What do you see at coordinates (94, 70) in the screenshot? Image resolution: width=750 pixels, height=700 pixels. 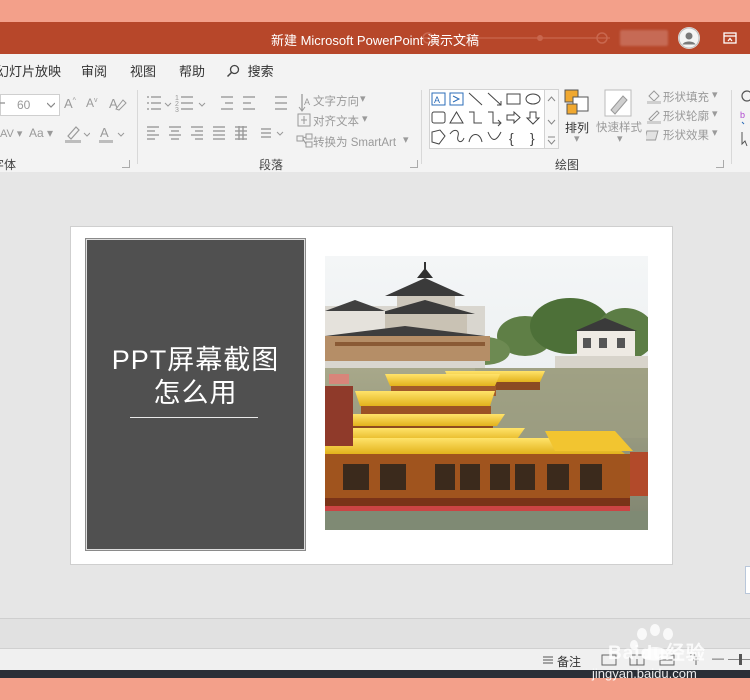 I see `tab-review: 审阅` at bounding box center [94, 70].